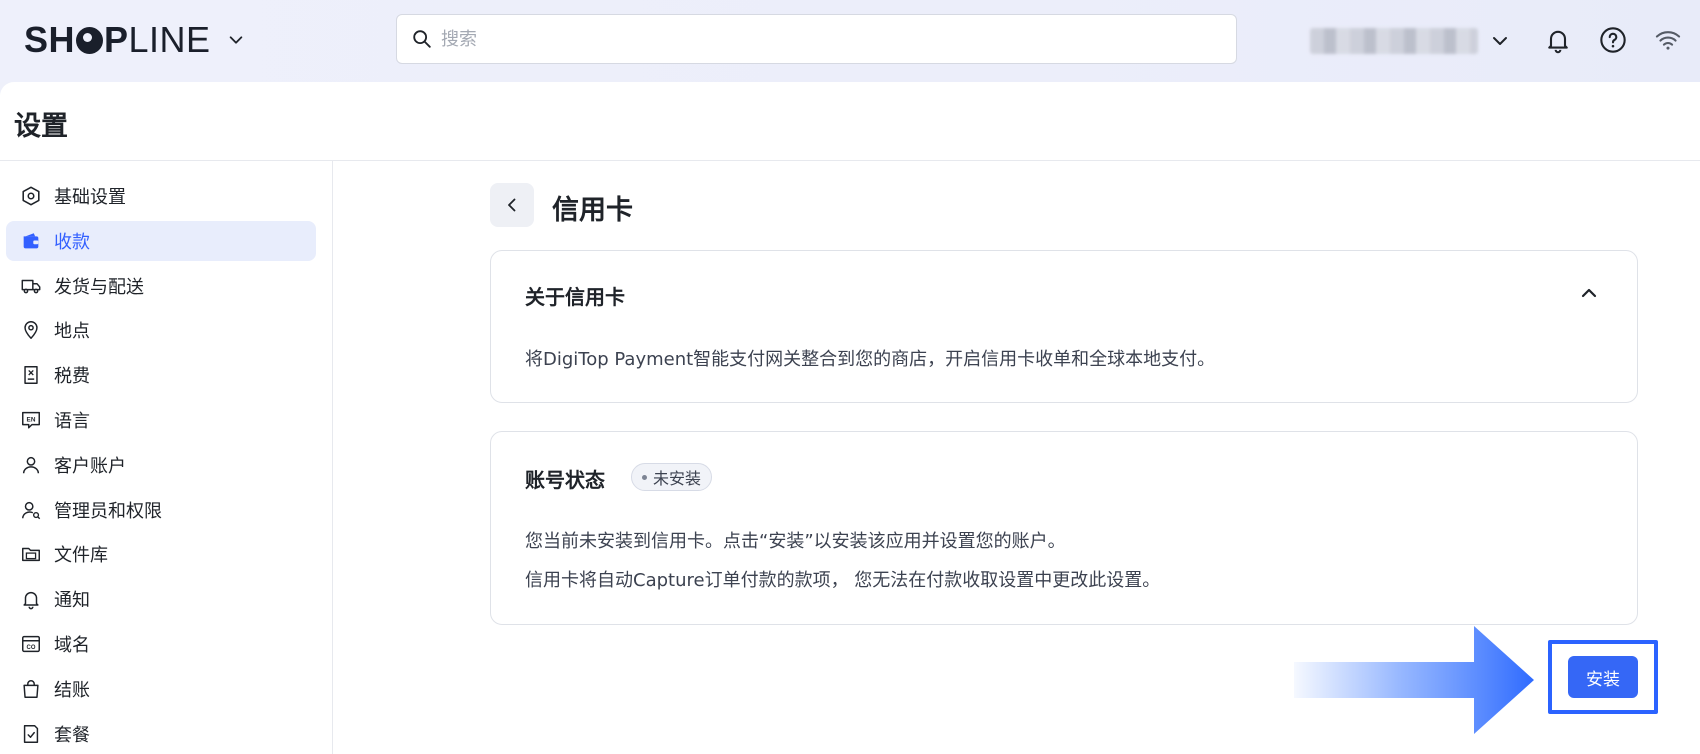 The width and height of the screenshot is (1700, 754). What do you see at coordinates (31, 330) in the screenshot?
I see `location-pin-icon` at bounding box center [31, 330].